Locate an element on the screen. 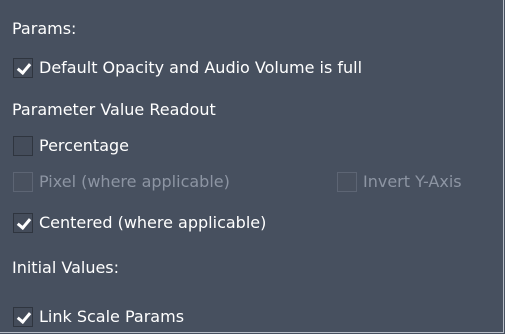 This screenshot has width=505, height=334. centered-option: Centered (where applicable) is located at coordinates (139, 223).